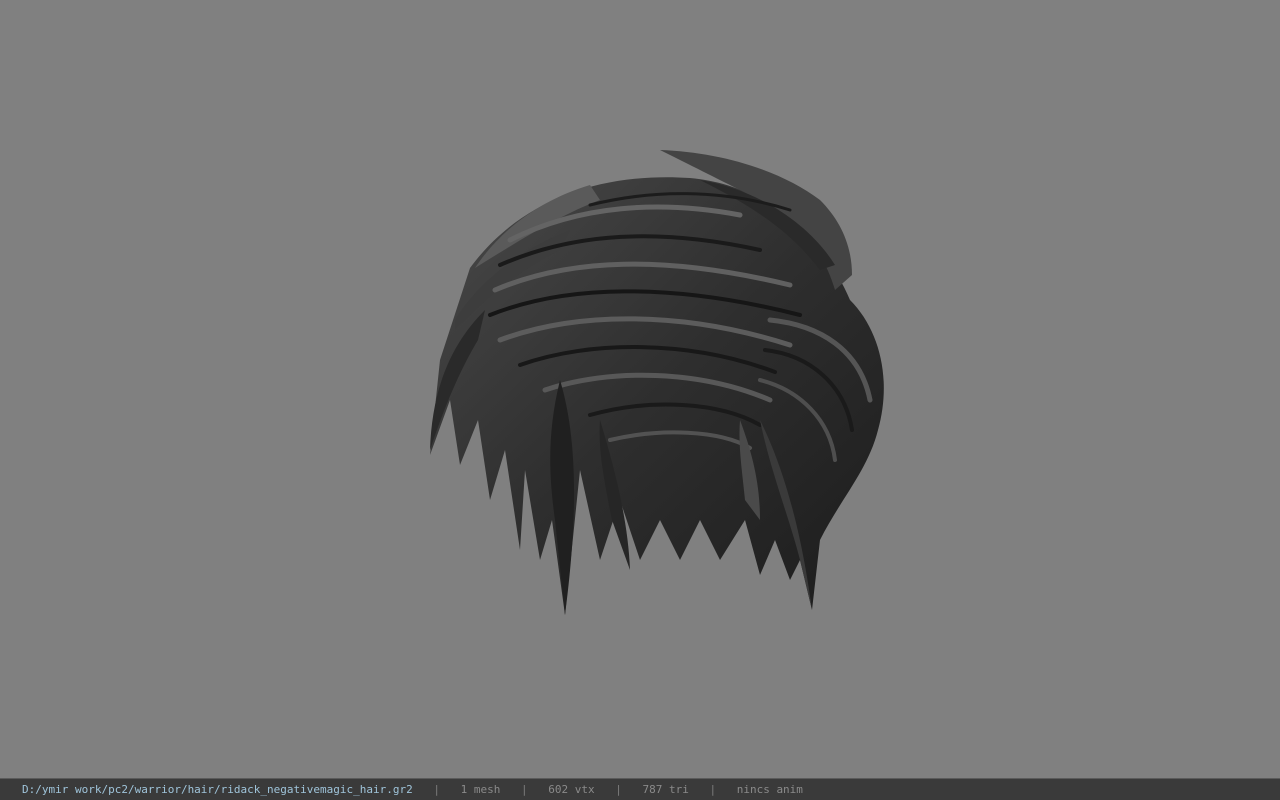  I want to click on vertex-count-text: 602 vtx, so click(571, 789).